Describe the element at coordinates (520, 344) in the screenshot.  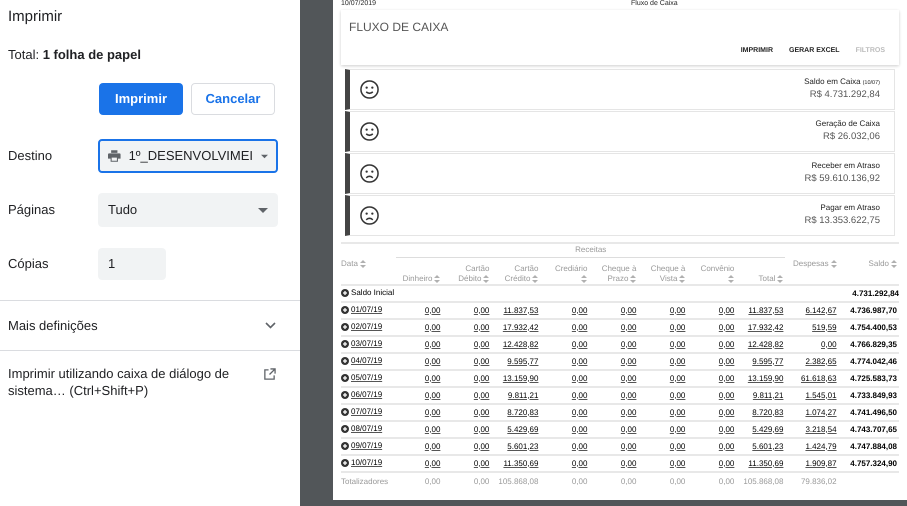
I see `amount-link: 12.428,82` at that location.